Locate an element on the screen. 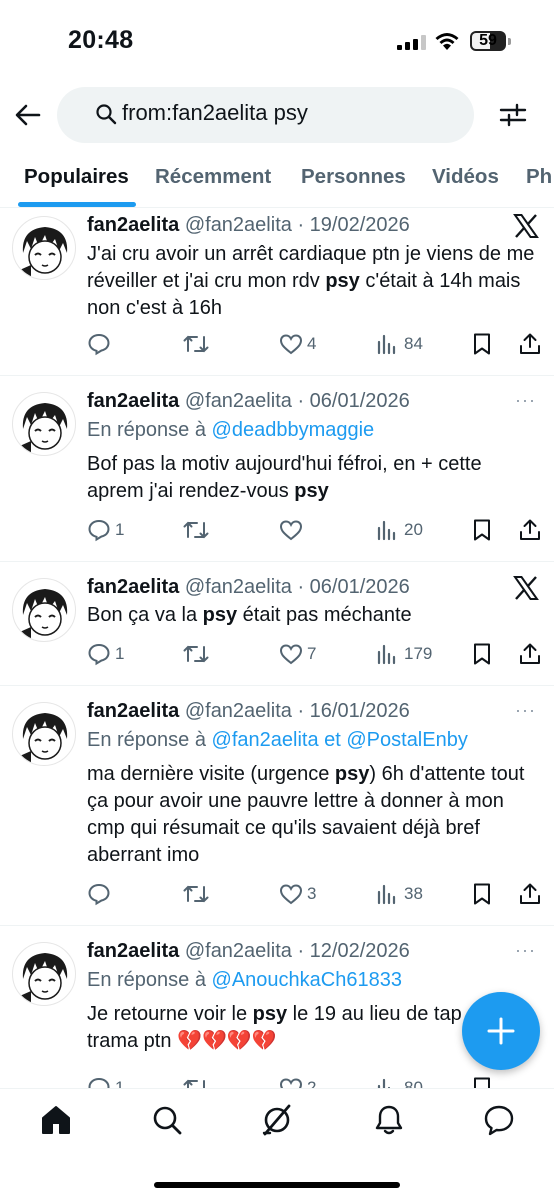 This screenshot has height=1200, width=554. tab-photos: Ph is located at coordinates (539, 177).